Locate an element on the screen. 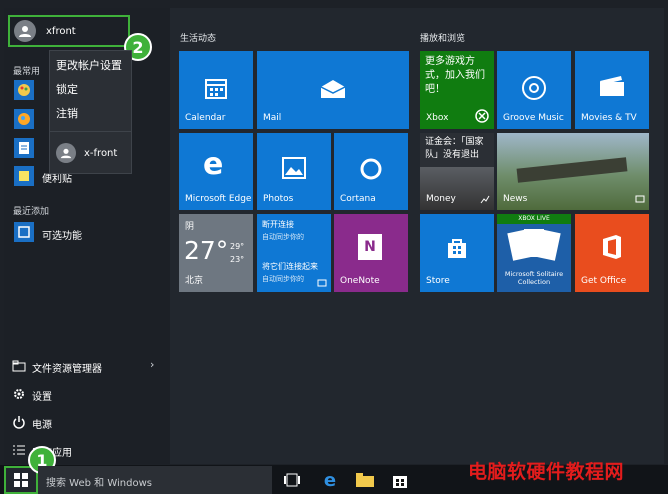 This screenshot has height=494, width=668. solitaire-label: Microsoft Solitaire Collection is located at coordinates (534, 278).